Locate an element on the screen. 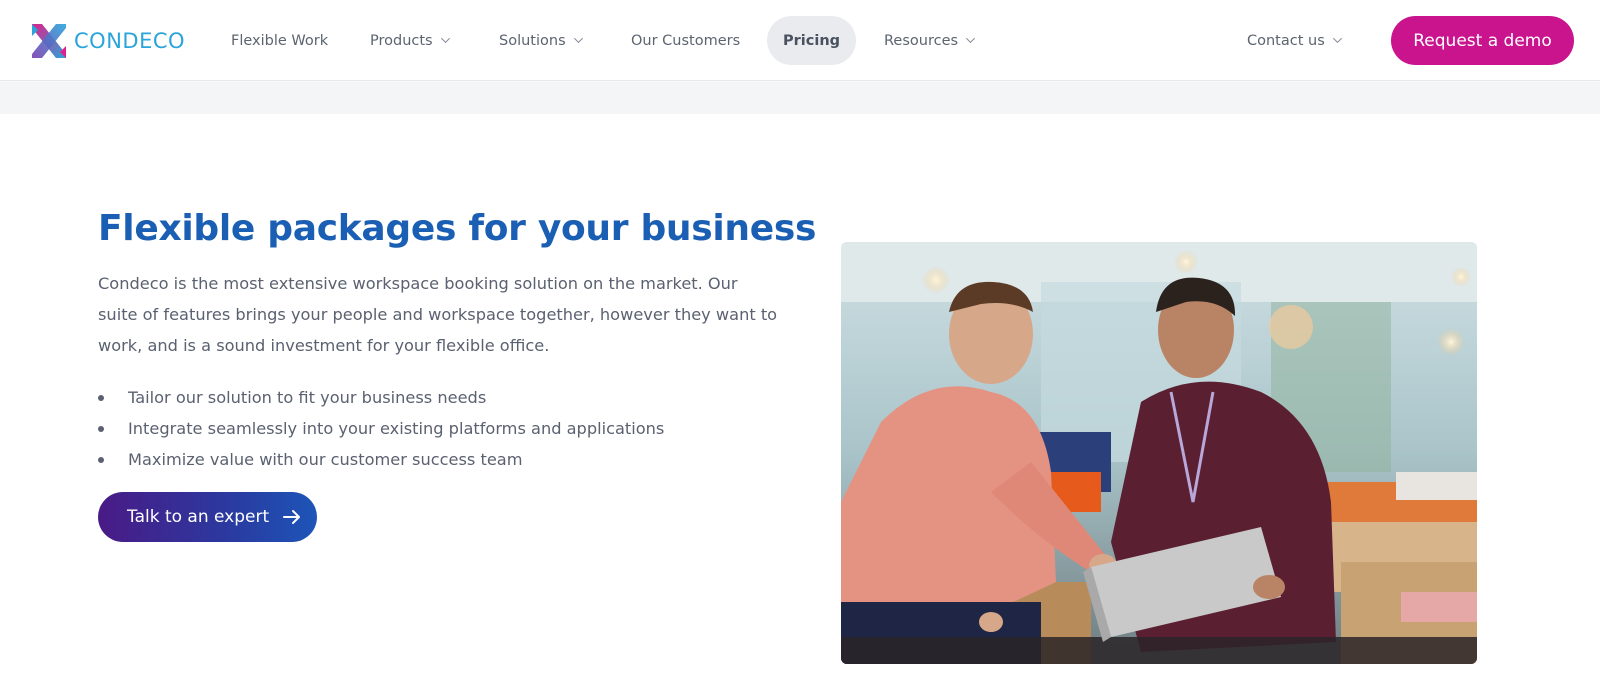 This screenshot has height=678, width=1600. nav-products: Products is located at coordinates (410, 40).